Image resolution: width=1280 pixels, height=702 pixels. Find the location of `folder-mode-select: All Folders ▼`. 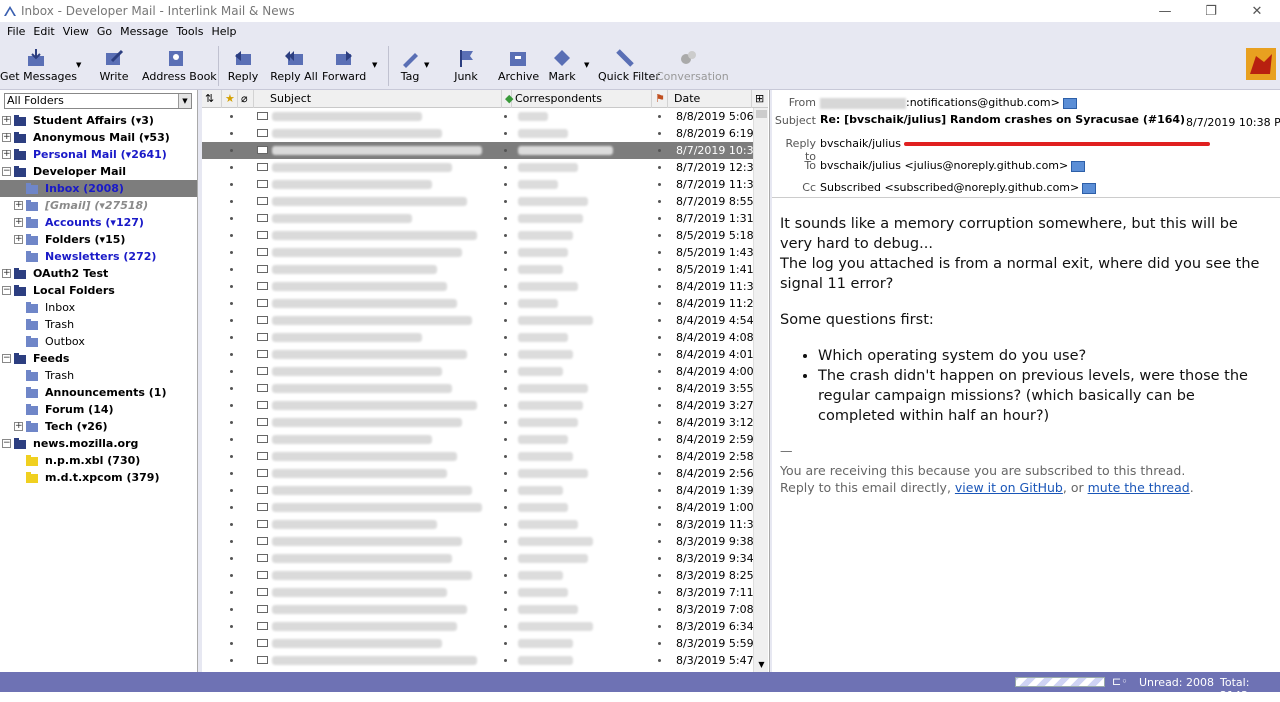

folder-mode-select: All Folders ▼ is located at coordinates (98, 101).